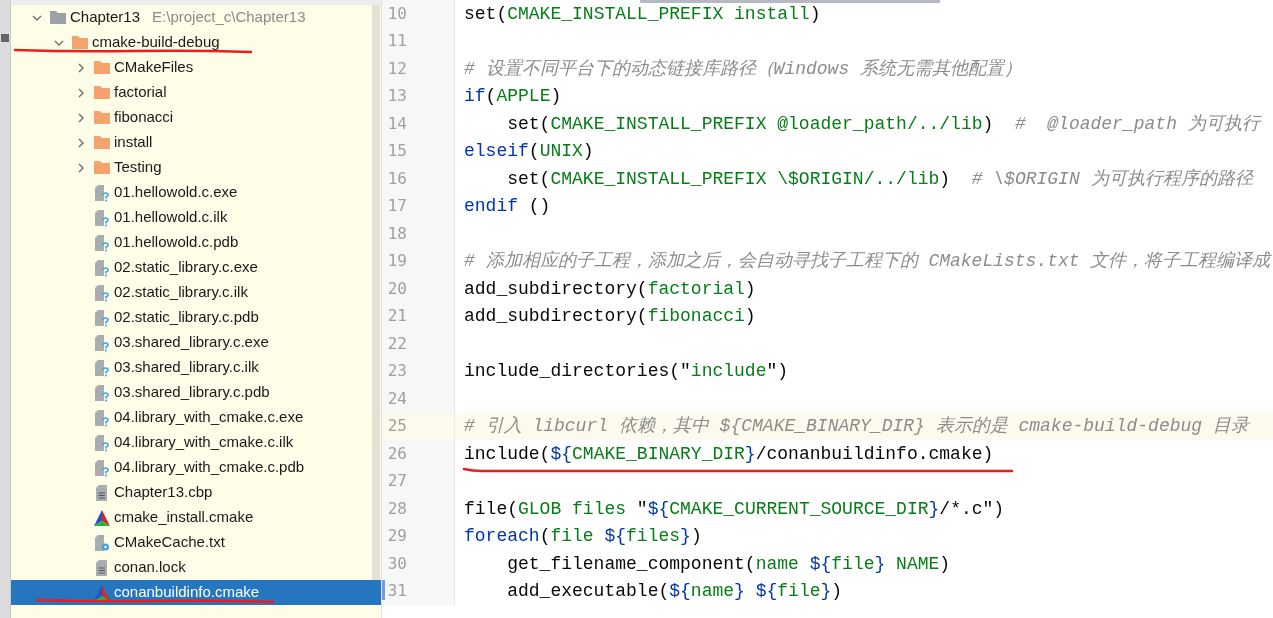 The image size is (1273, 618). I want to click on tree-item: CMakeCache.txt, so click(196, 542).